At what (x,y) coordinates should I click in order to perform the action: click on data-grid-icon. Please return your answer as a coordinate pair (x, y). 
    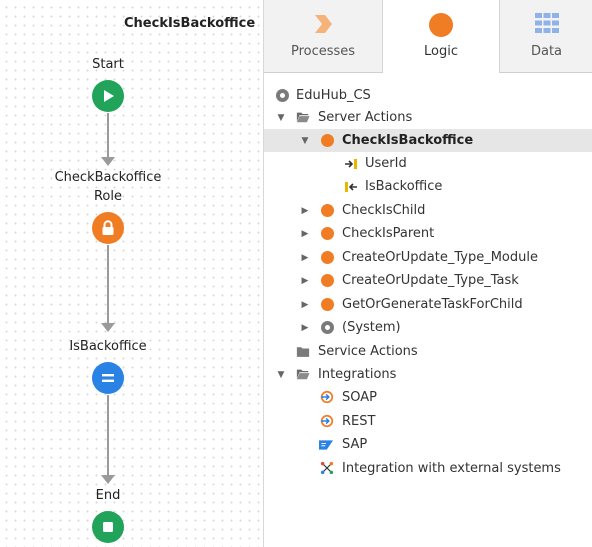
    Looking at the image, I should click on (546, 23).